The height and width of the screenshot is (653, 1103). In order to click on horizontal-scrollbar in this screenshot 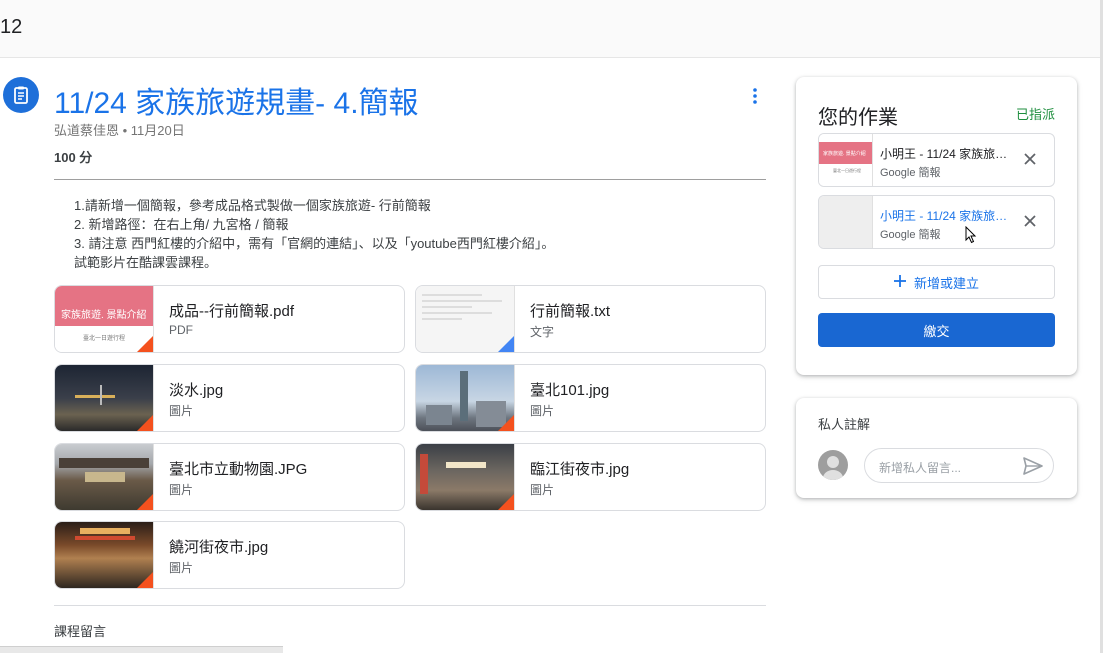, I will do `click(141, 649)`.